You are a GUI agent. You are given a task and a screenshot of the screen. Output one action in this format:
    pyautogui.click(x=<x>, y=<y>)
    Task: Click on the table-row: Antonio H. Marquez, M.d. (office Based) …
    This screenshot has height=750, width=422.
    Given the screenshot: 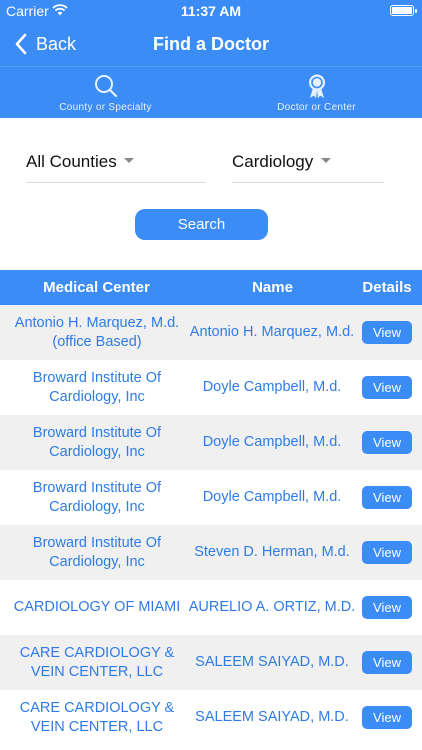 What is the action you would take?
    pyautogui.click(x=211, y=332)
    